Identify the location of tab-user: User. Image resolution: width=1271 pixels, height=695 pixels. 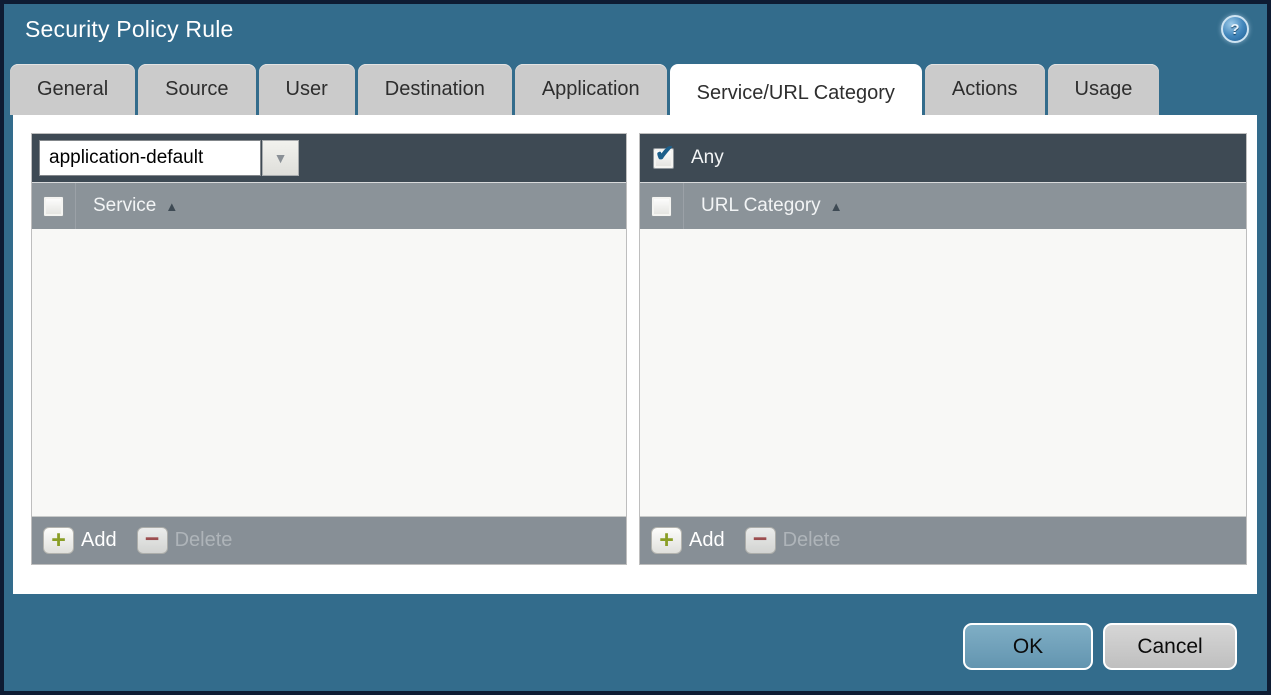
(306, 89).